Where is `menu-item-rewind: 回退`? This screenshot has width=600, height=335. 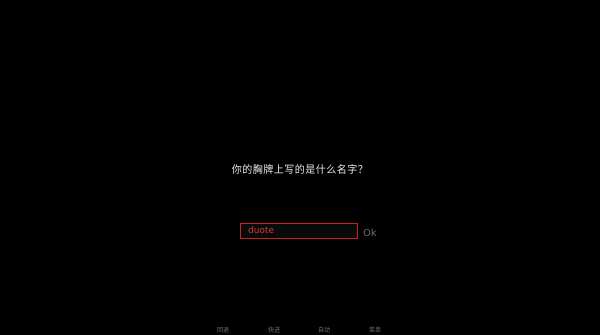
menu-item-rewind: 回退 is located at coordinates (223, 331).